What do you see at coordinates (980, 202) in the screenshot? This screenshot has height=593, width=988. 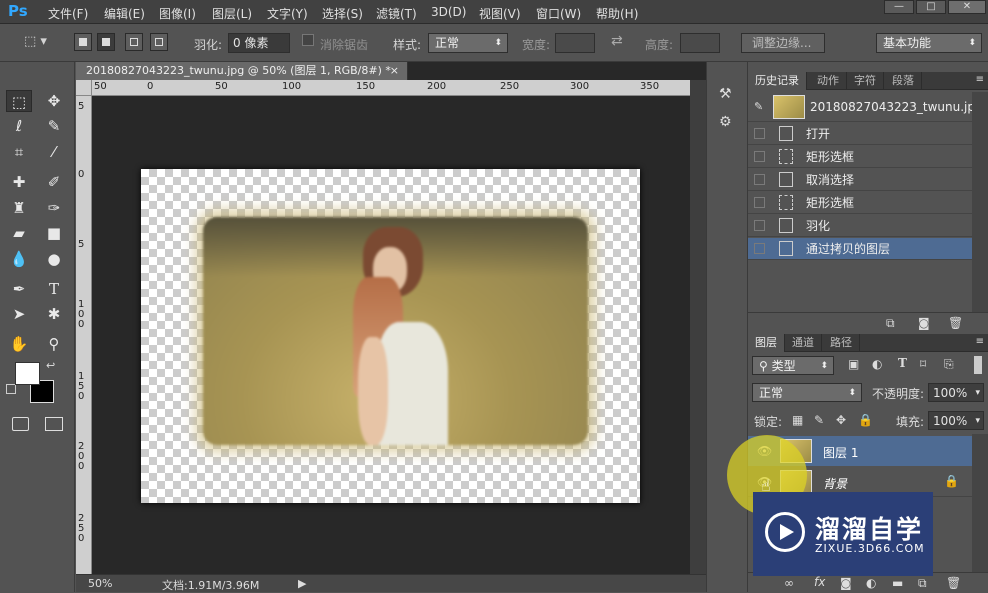 I see `history-scrollbar` at bounding box center [980, 202].